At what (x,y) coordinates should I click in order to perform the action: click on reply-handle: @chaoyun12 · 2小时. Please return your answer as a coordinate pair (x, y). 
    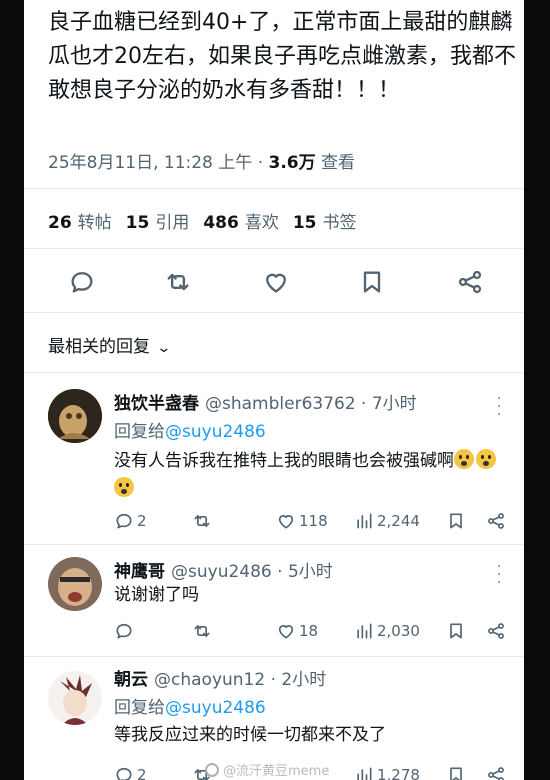
    Looking at the image, I should click on (240, 680).